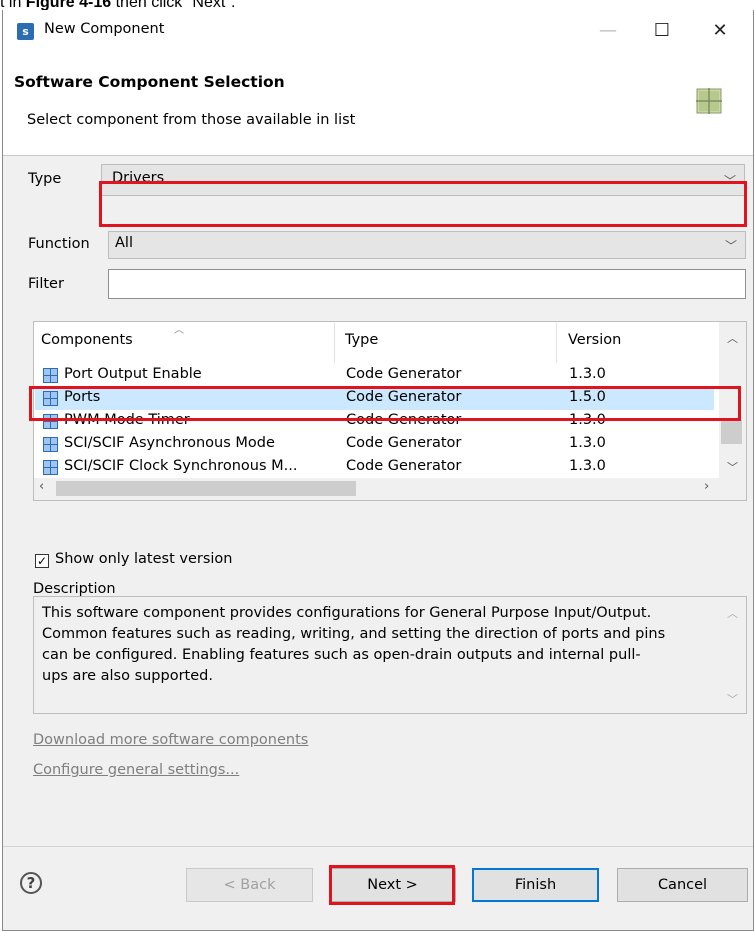 The height and width of the screenshot is (931, 754). What do you see at coordinates (378, 30) in the screenshot?
I see `title-bar: s New Component — ☐ ✕` at bounding box center [378, 30].